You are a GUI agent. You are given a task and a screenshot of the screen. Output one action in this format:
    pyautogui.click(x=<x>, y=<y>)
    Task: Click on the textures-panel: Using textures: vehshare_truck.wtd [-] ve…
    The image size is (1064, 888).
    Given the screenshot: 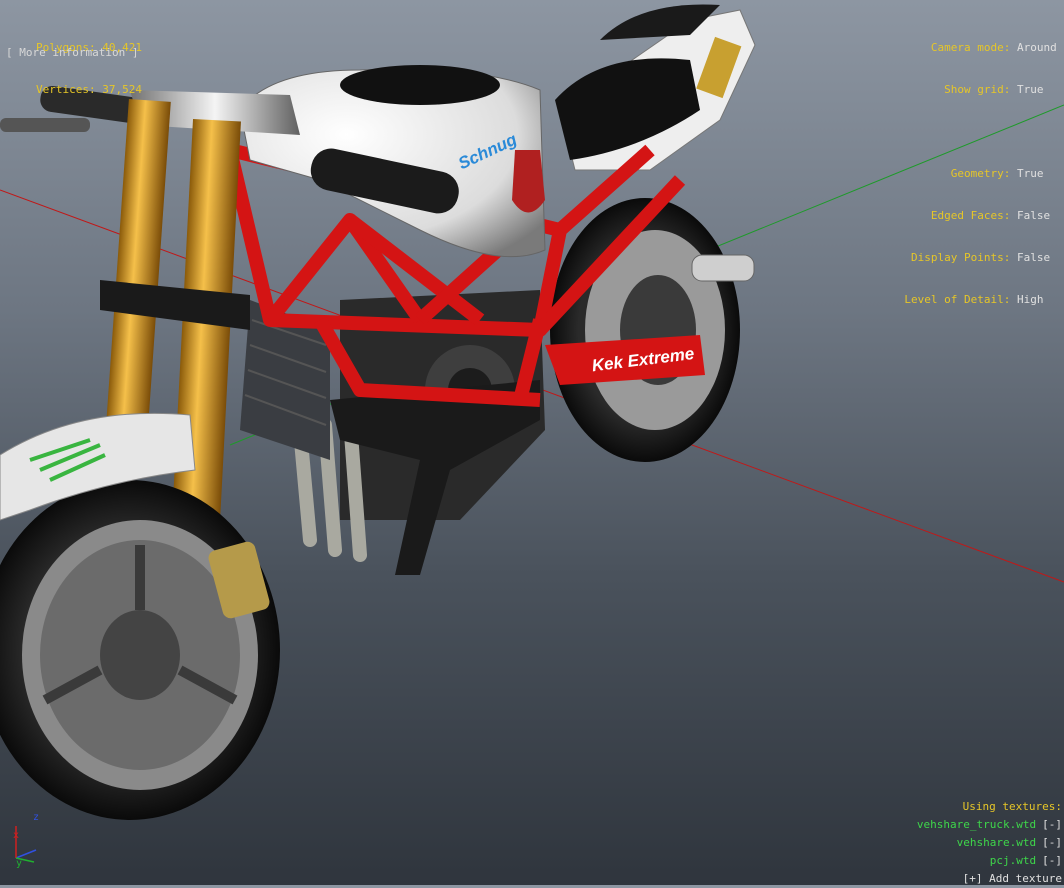 What is the action you would take?
    pyautogui.click(x=989, y=843)
    